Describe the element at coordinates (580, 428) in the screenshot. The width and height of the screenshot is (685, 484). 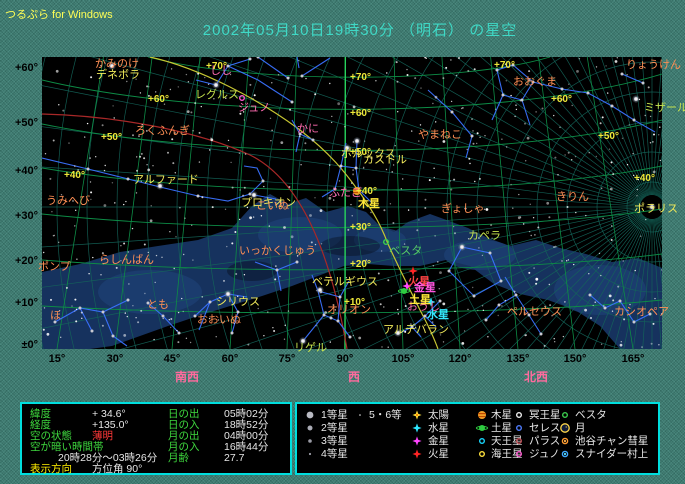
I see `legend-label: 月` at that location.